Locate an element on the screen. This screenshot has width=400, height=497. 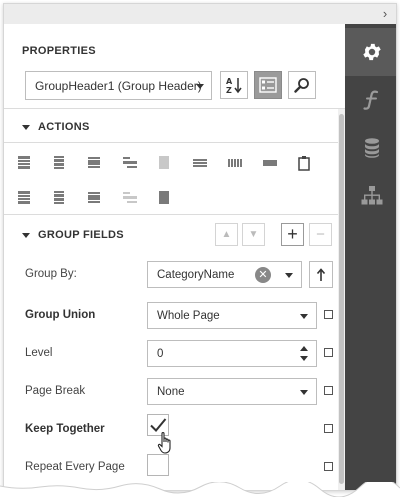
group-union-label: Group Union is located at coordinates (60, 315).